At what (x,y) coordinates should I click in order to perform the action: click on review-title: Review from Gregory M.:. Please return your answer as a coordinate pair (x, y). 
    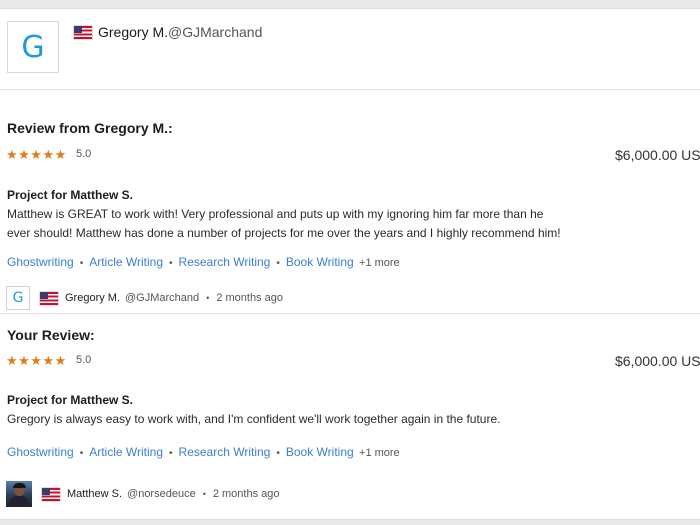
    Looking at the image, I should click on (90, 128).